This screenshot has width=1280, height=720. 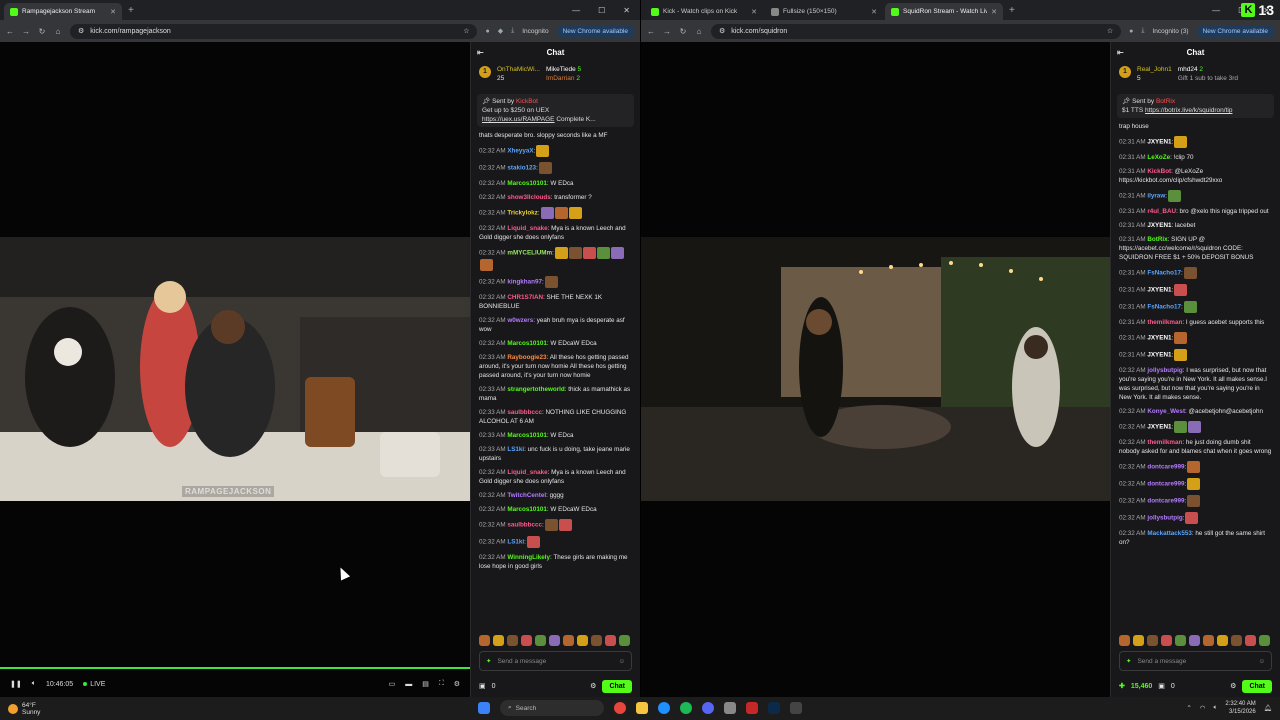 I want to click on wifi-icon: ◠, so click(x=1203, y=708).